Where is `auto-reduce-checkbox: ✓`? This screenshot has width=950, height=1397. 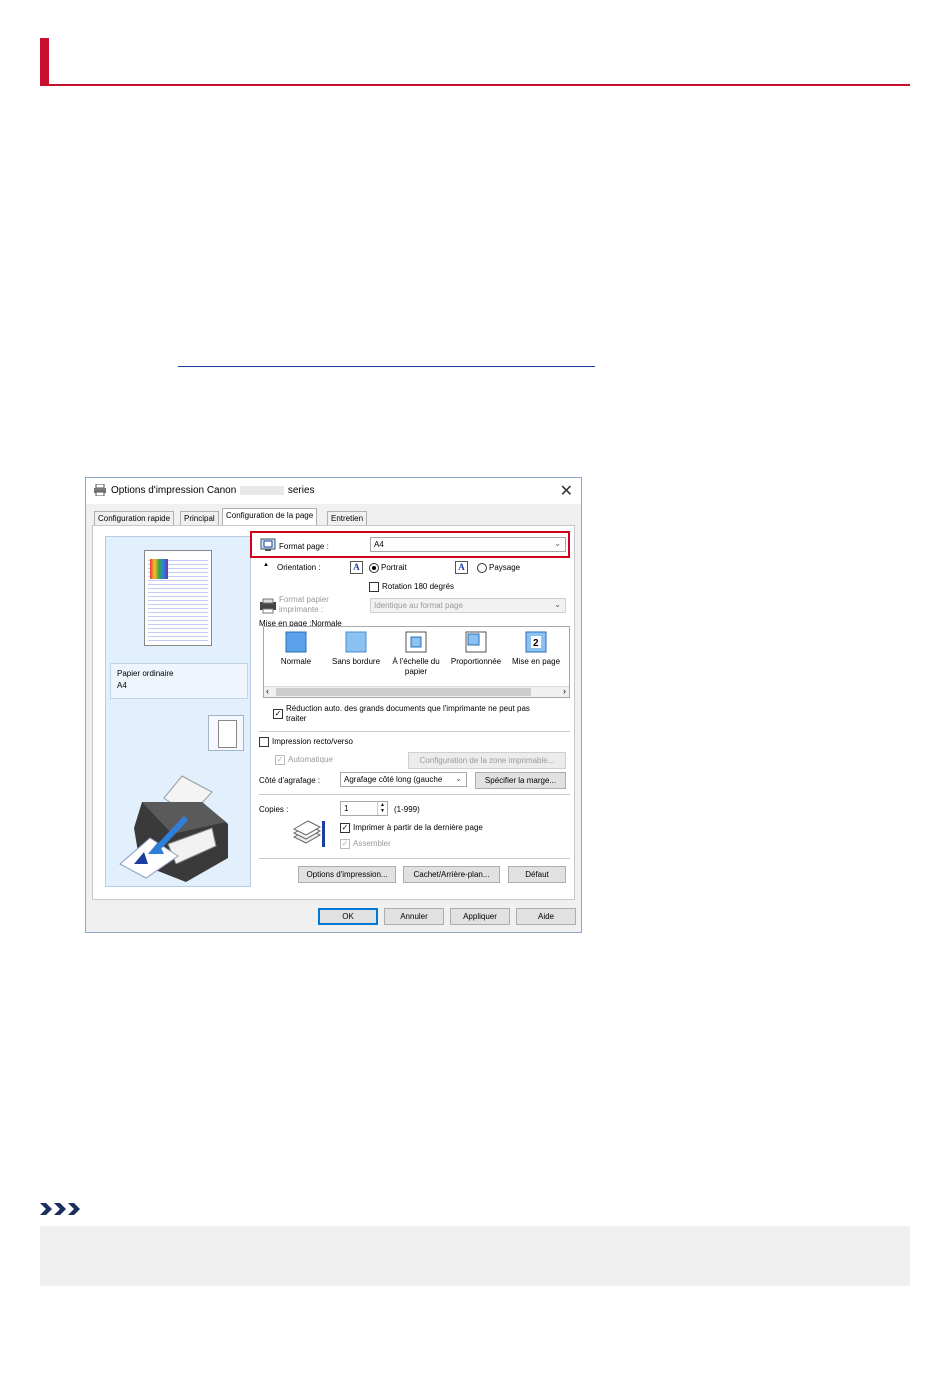
auto-reduce-checkbox: ✓ is located at coordinates (278, 714).